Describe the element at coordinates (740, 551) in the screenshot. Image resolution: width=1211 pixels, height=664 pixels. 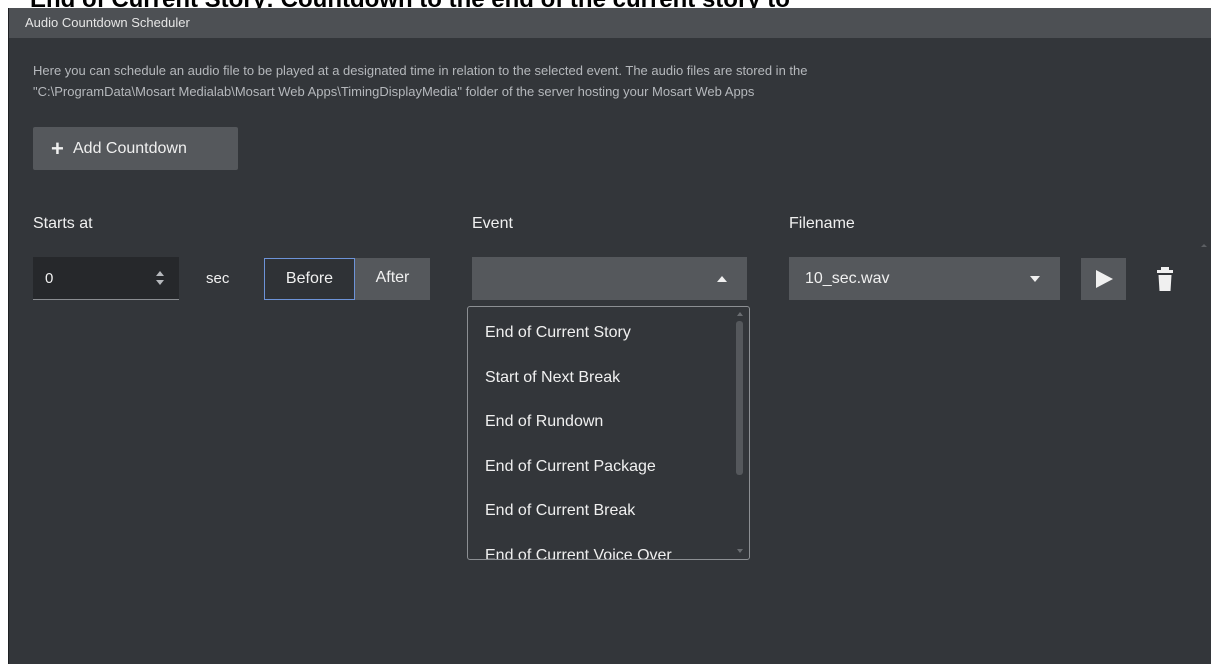
I see `dropdown-scroll-down-icon` at that location.